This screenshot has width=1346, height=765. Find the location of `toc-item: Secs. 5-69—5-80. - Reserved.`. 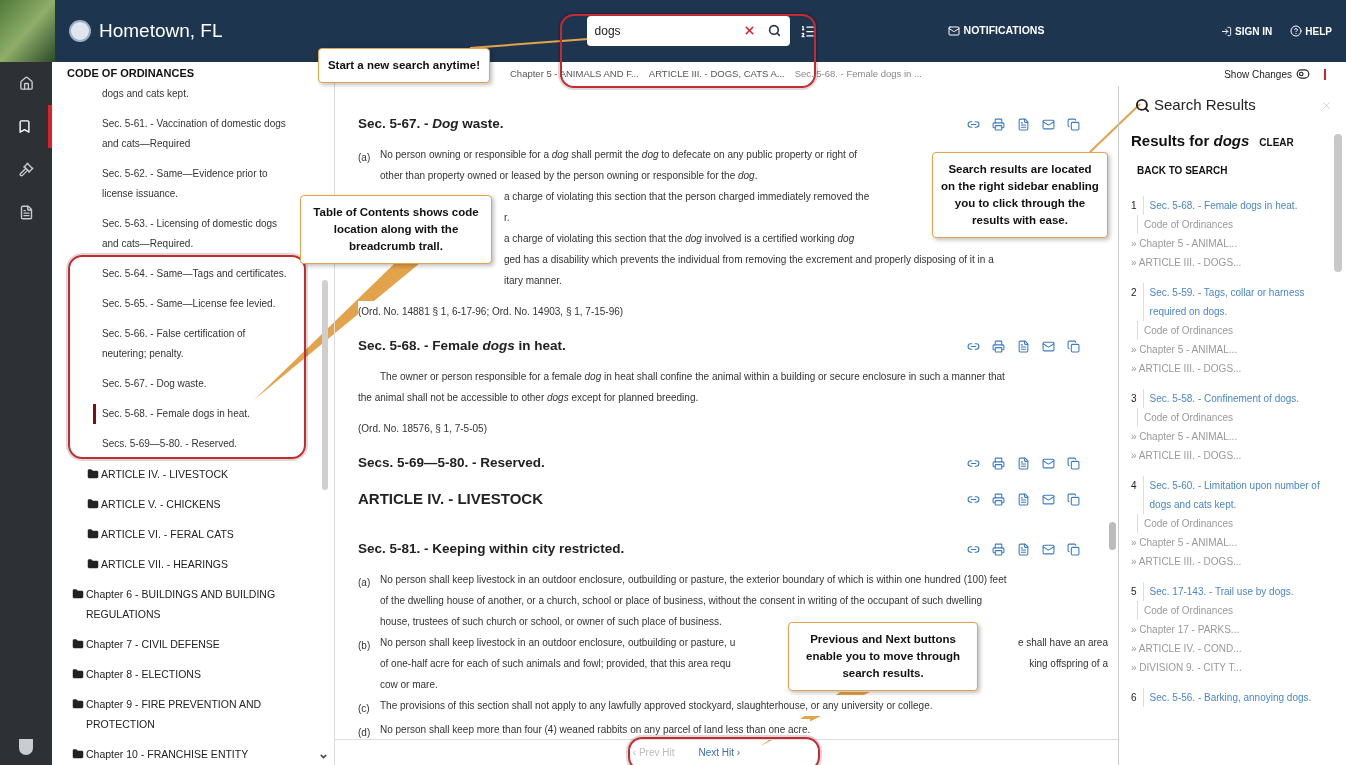

toc-item: Secs. 5-69—5-80. - Reserved. is located at coordinates (197, 443).